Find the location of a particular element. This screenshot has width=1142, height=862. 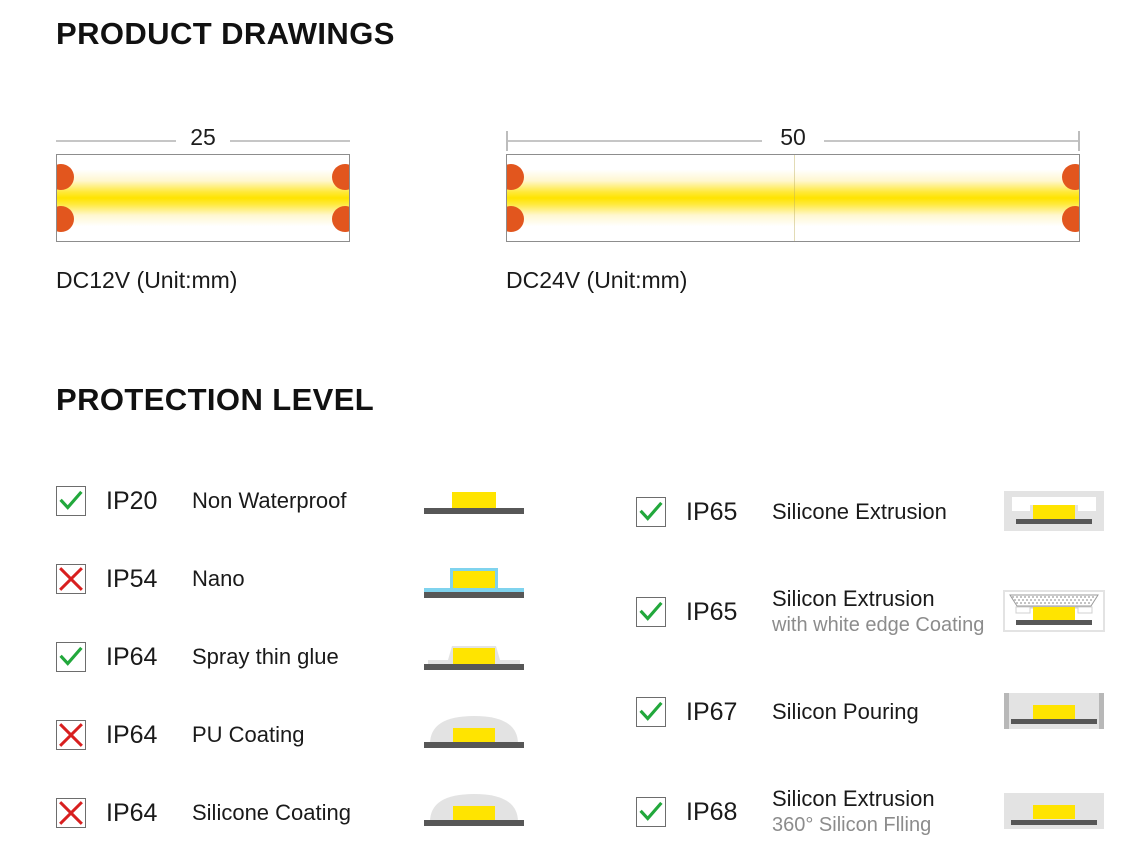

protection-title: Nano is located at coordinates (218, 578).